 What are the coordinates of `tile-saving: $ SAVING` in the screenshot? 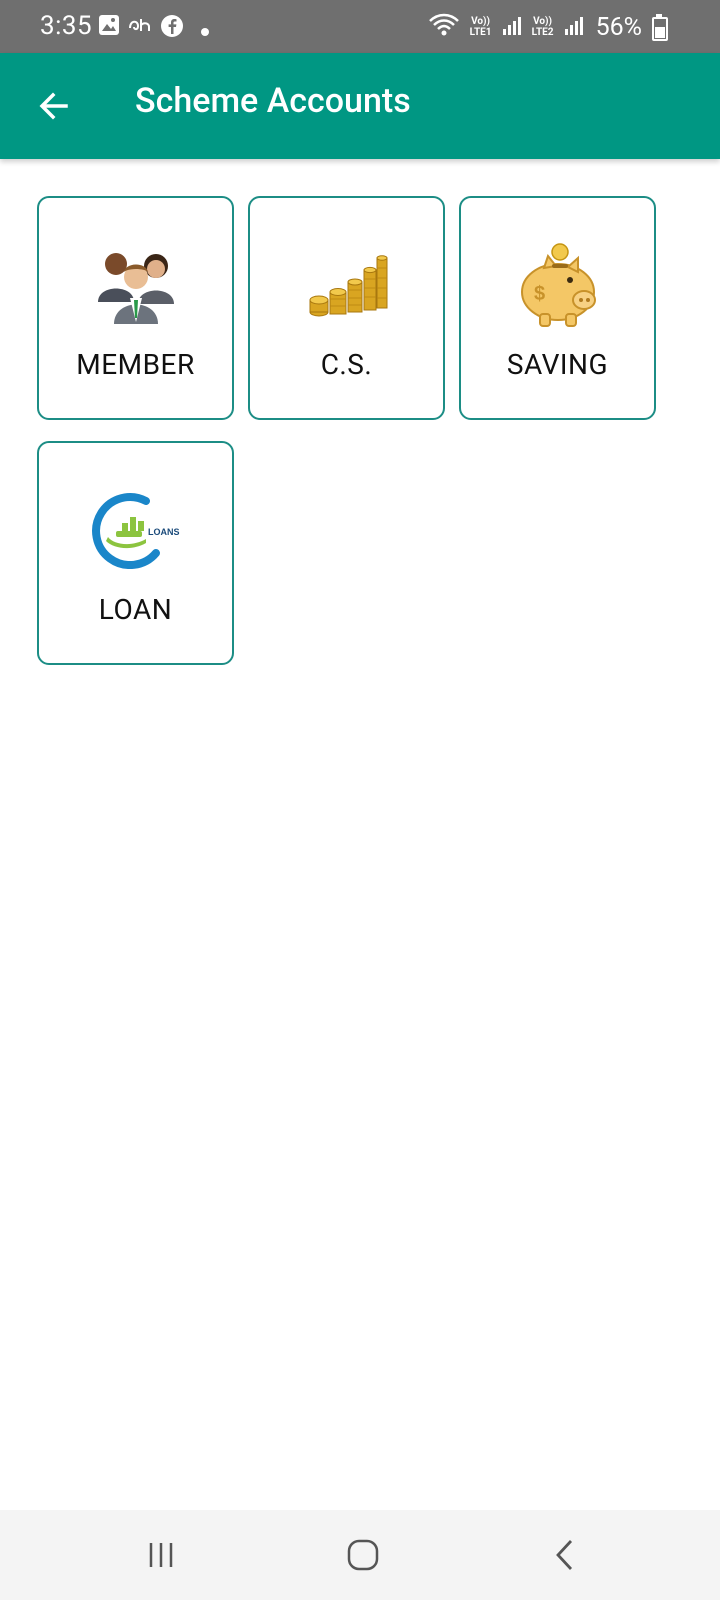 It's located at (557, 308).